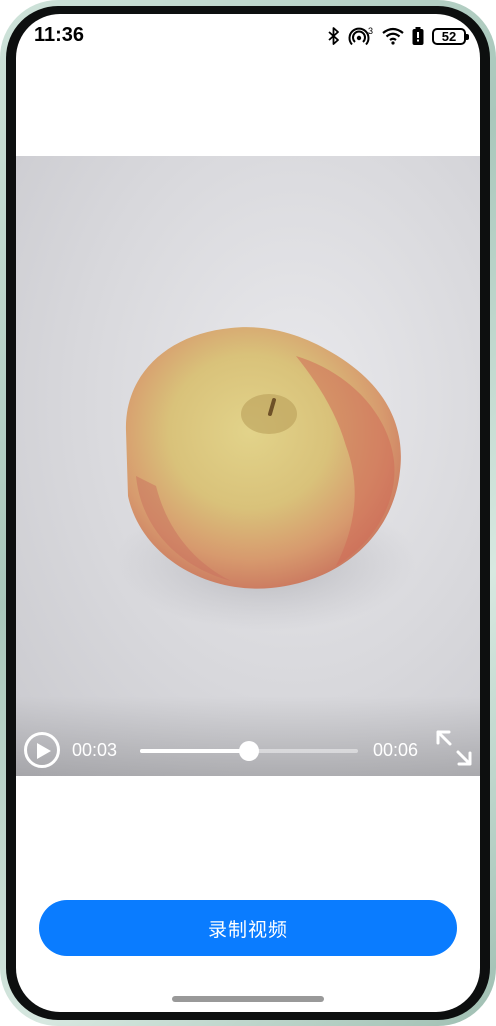 The image size is (496, 1026). Describe the element at coordinates (370, 31) in the screenshot. I see `hotspot-badge: 3` at that location.